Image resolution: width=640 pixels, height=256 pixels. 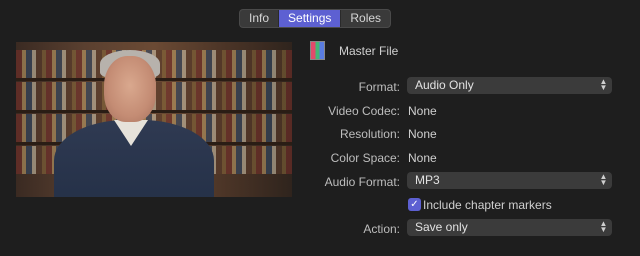 What do you see at coordinates (317, 50) in the screenshot?
I see `film-file-icon` at bounding box center [317, 50].